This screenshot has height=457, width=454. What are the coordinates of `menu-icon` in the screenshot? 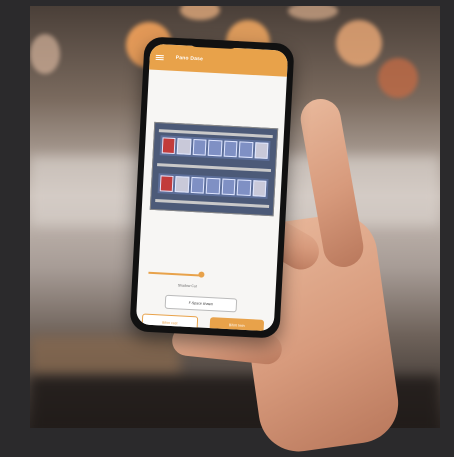 It's located at (159, 57).